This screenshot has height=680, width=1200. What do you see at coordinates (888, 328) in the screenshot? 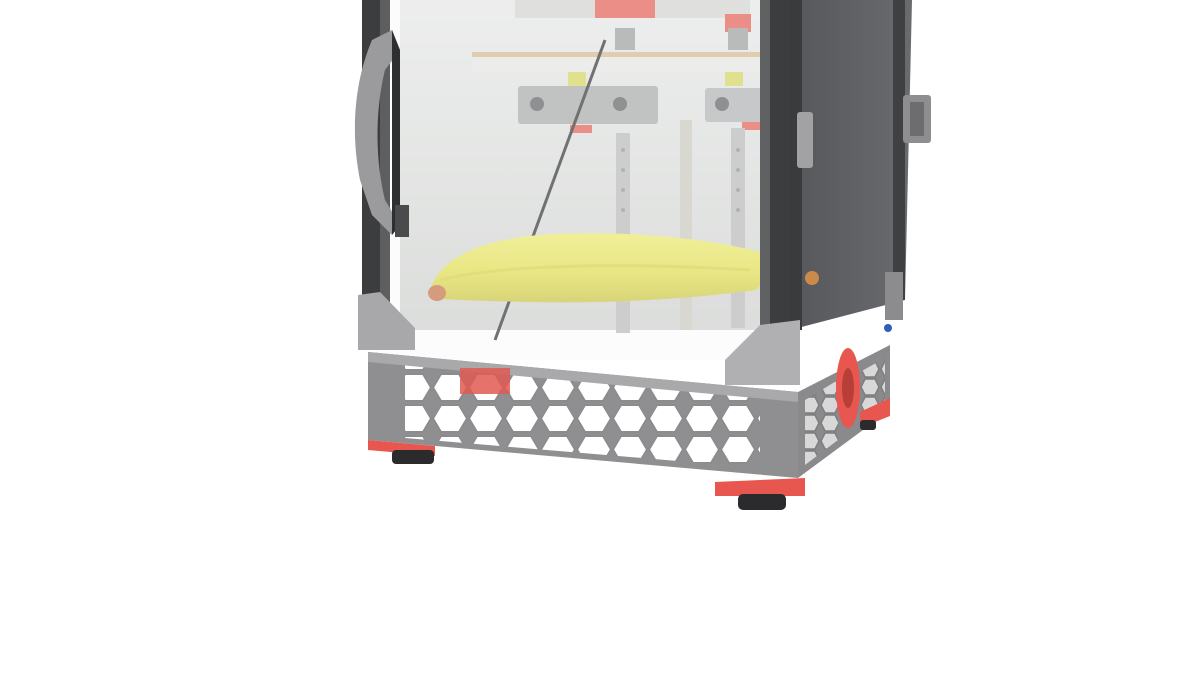
I see `status-led` at bounding box center [888, 328].